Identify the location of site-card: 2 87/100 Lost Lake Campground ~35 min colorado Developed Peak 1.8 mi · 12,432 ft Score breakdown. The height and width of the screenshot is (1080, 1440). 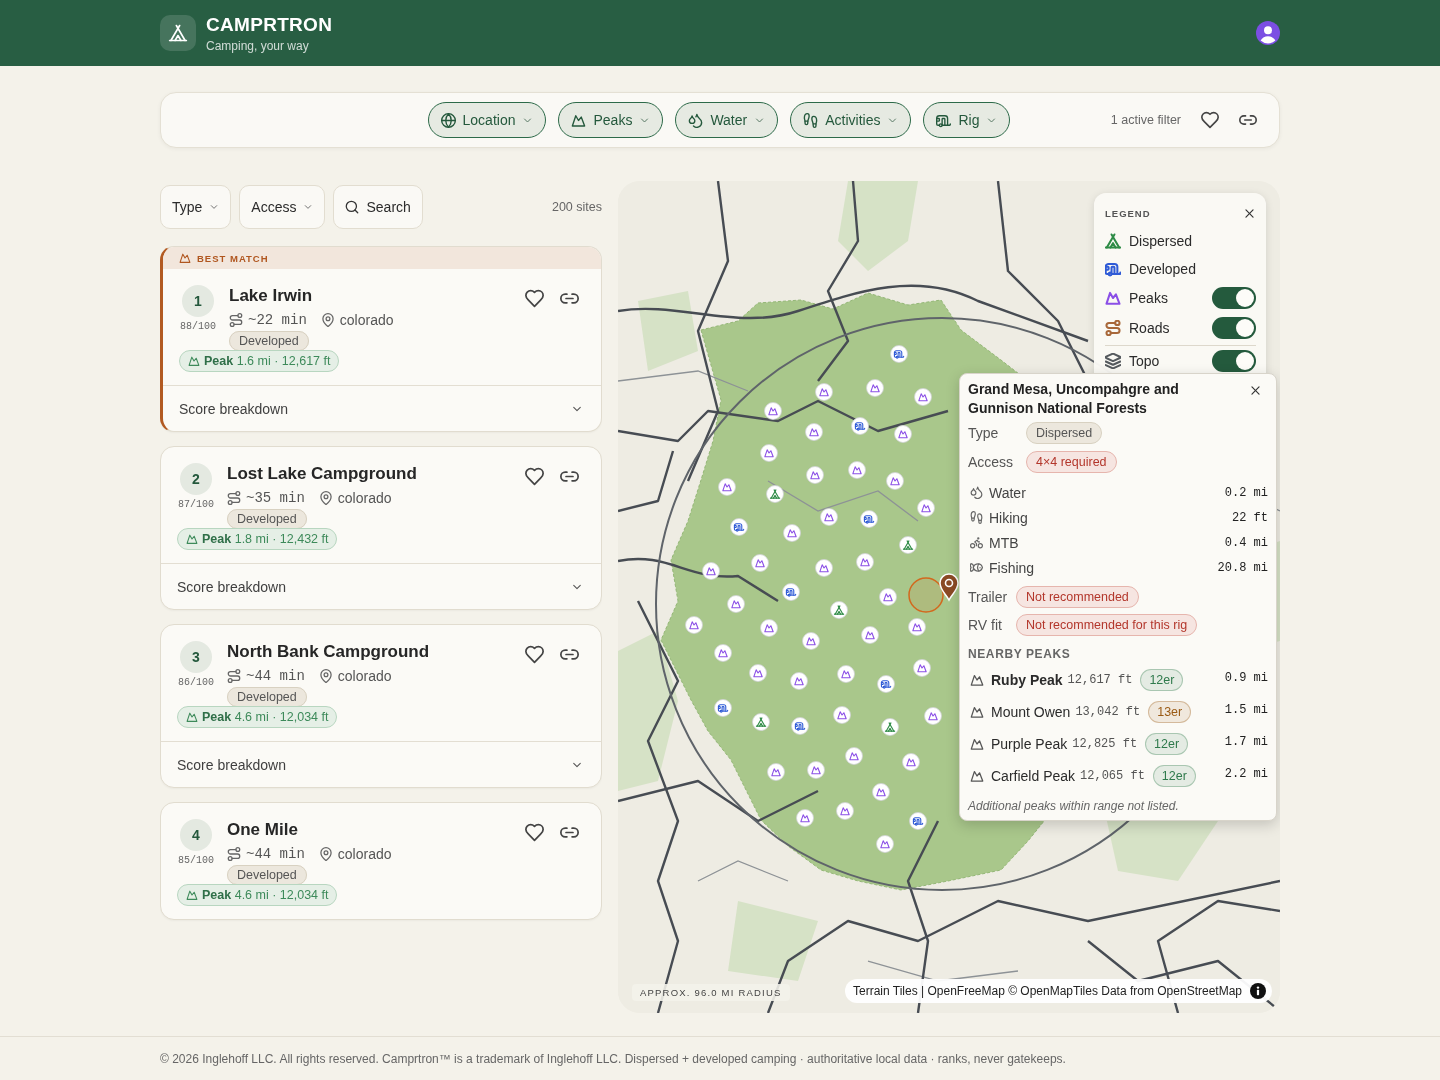
(381, 528).